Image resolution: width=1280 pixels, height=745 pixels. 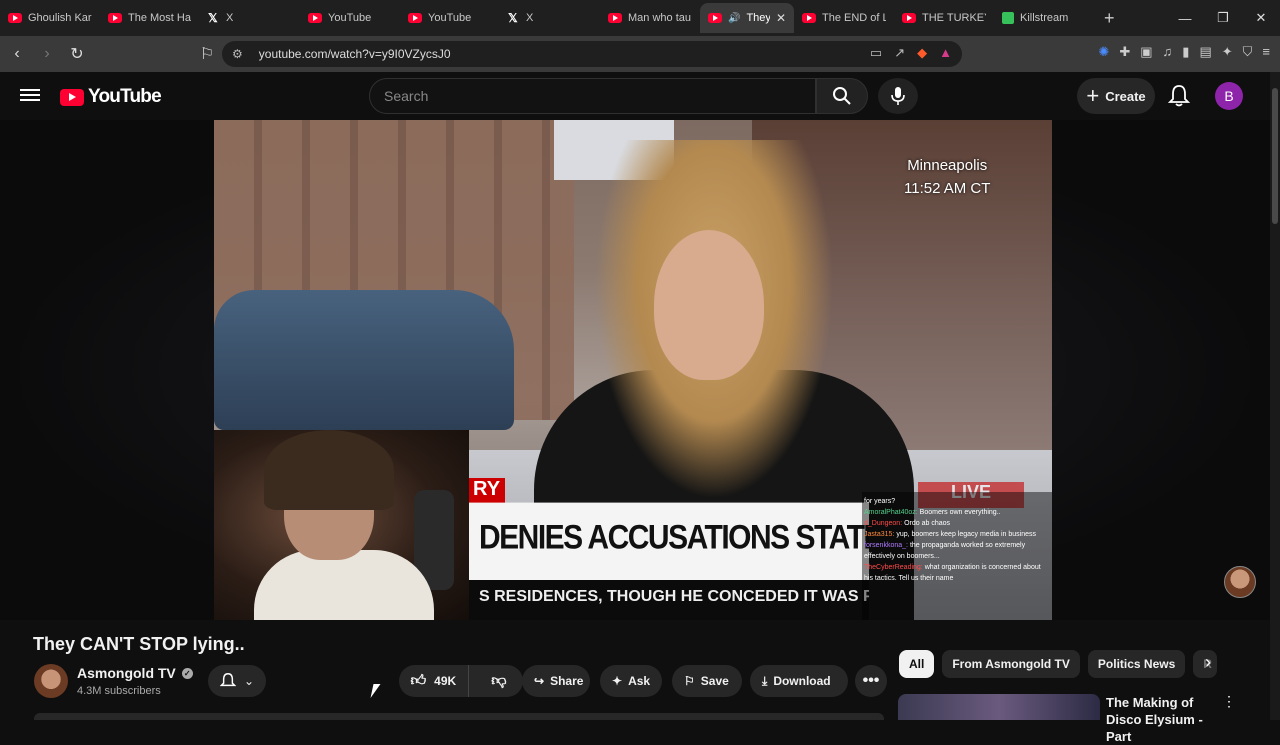 What do you see at coordinates (1205, 52) in the screenshot?
I see `wallet-icon: ▤` at bounding box center [1205, 52].